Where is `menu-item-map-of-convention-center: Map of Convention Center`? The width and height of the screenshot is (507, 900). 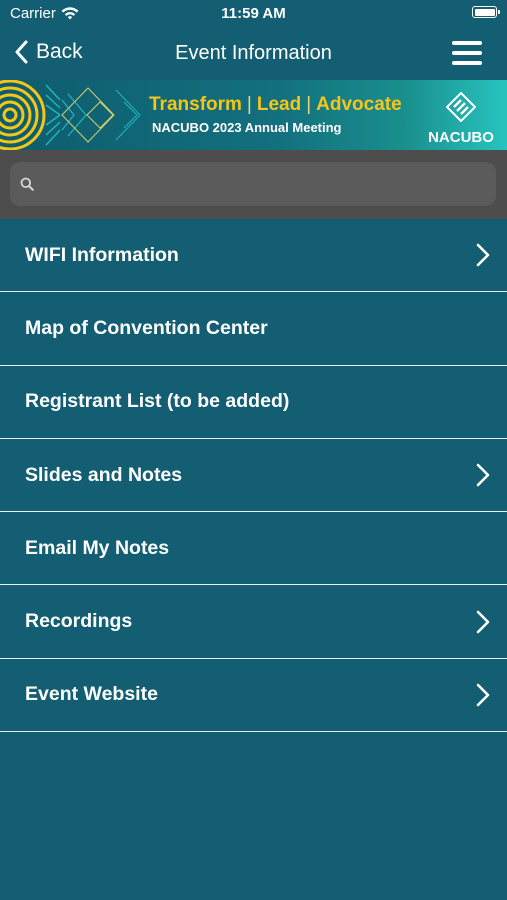
menu-item-map-of-convention-center: Map of Convention Center is located at coordinates (253, 329).